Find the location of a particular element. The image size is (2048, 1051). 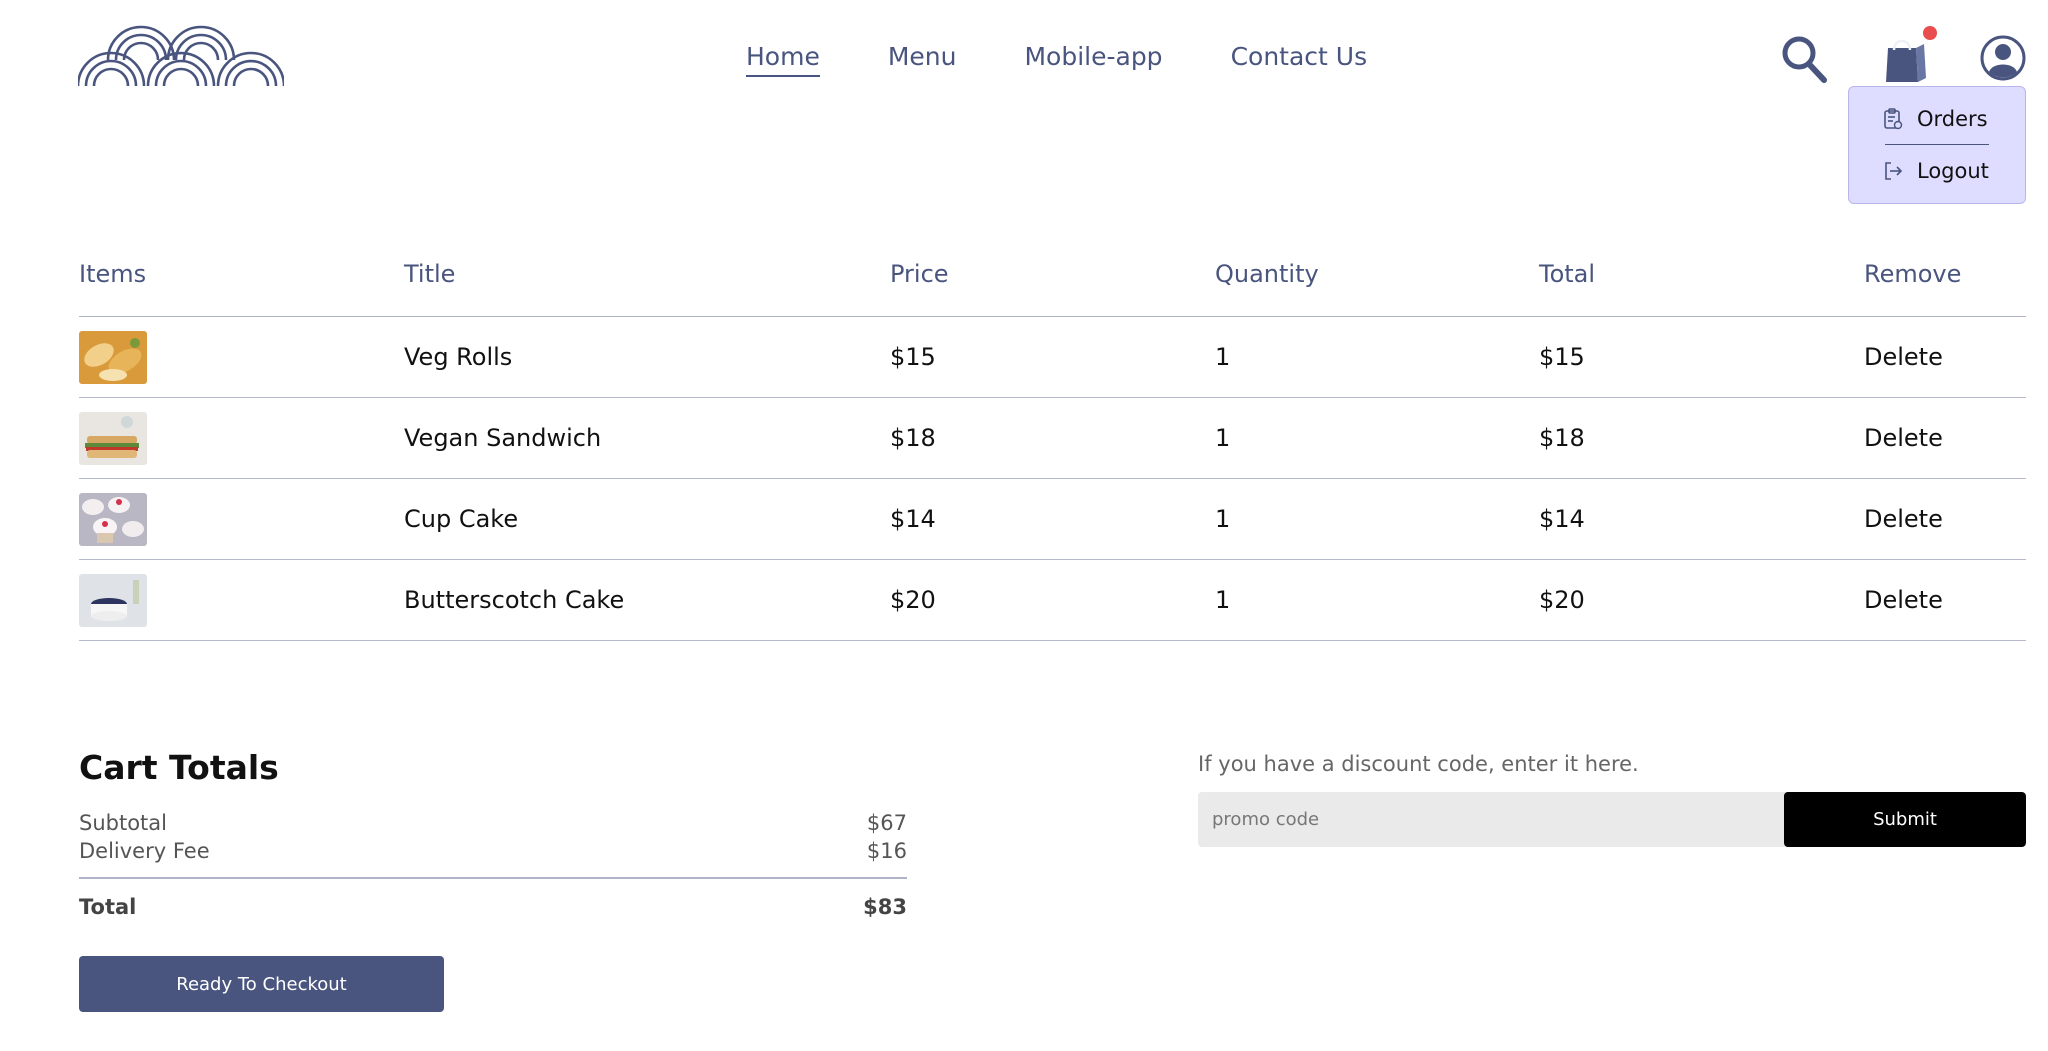

checkout-button: Ready To Checkout is located at coordinates (261, 984).